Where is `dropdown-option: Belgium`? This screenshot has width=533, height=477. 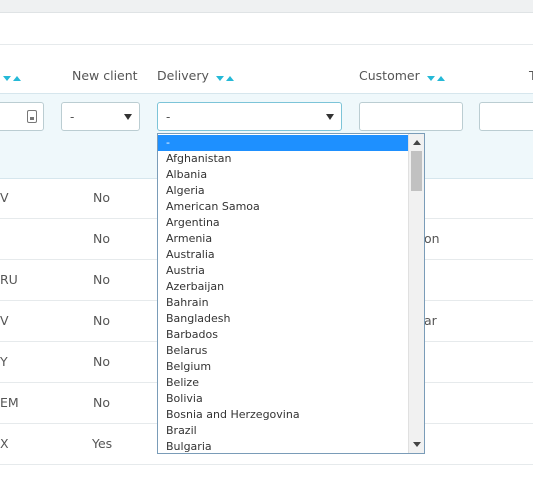
dropdown-option: Belgium is located at coordinates (283, 367).